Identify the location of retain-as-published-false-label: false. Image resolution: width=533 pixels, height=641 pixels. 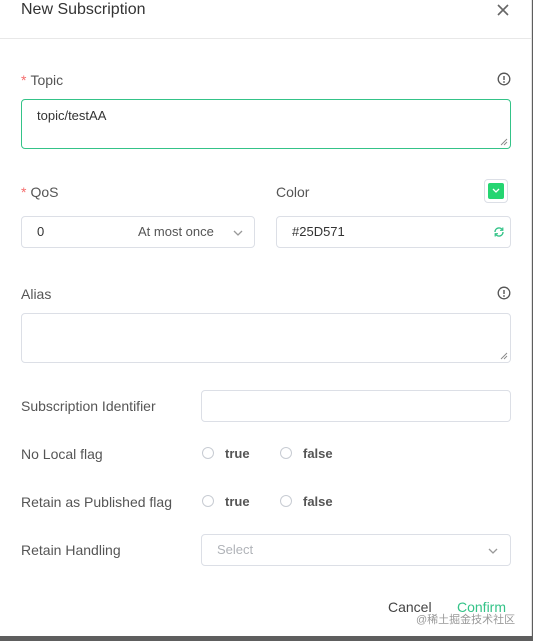
(318, 501).